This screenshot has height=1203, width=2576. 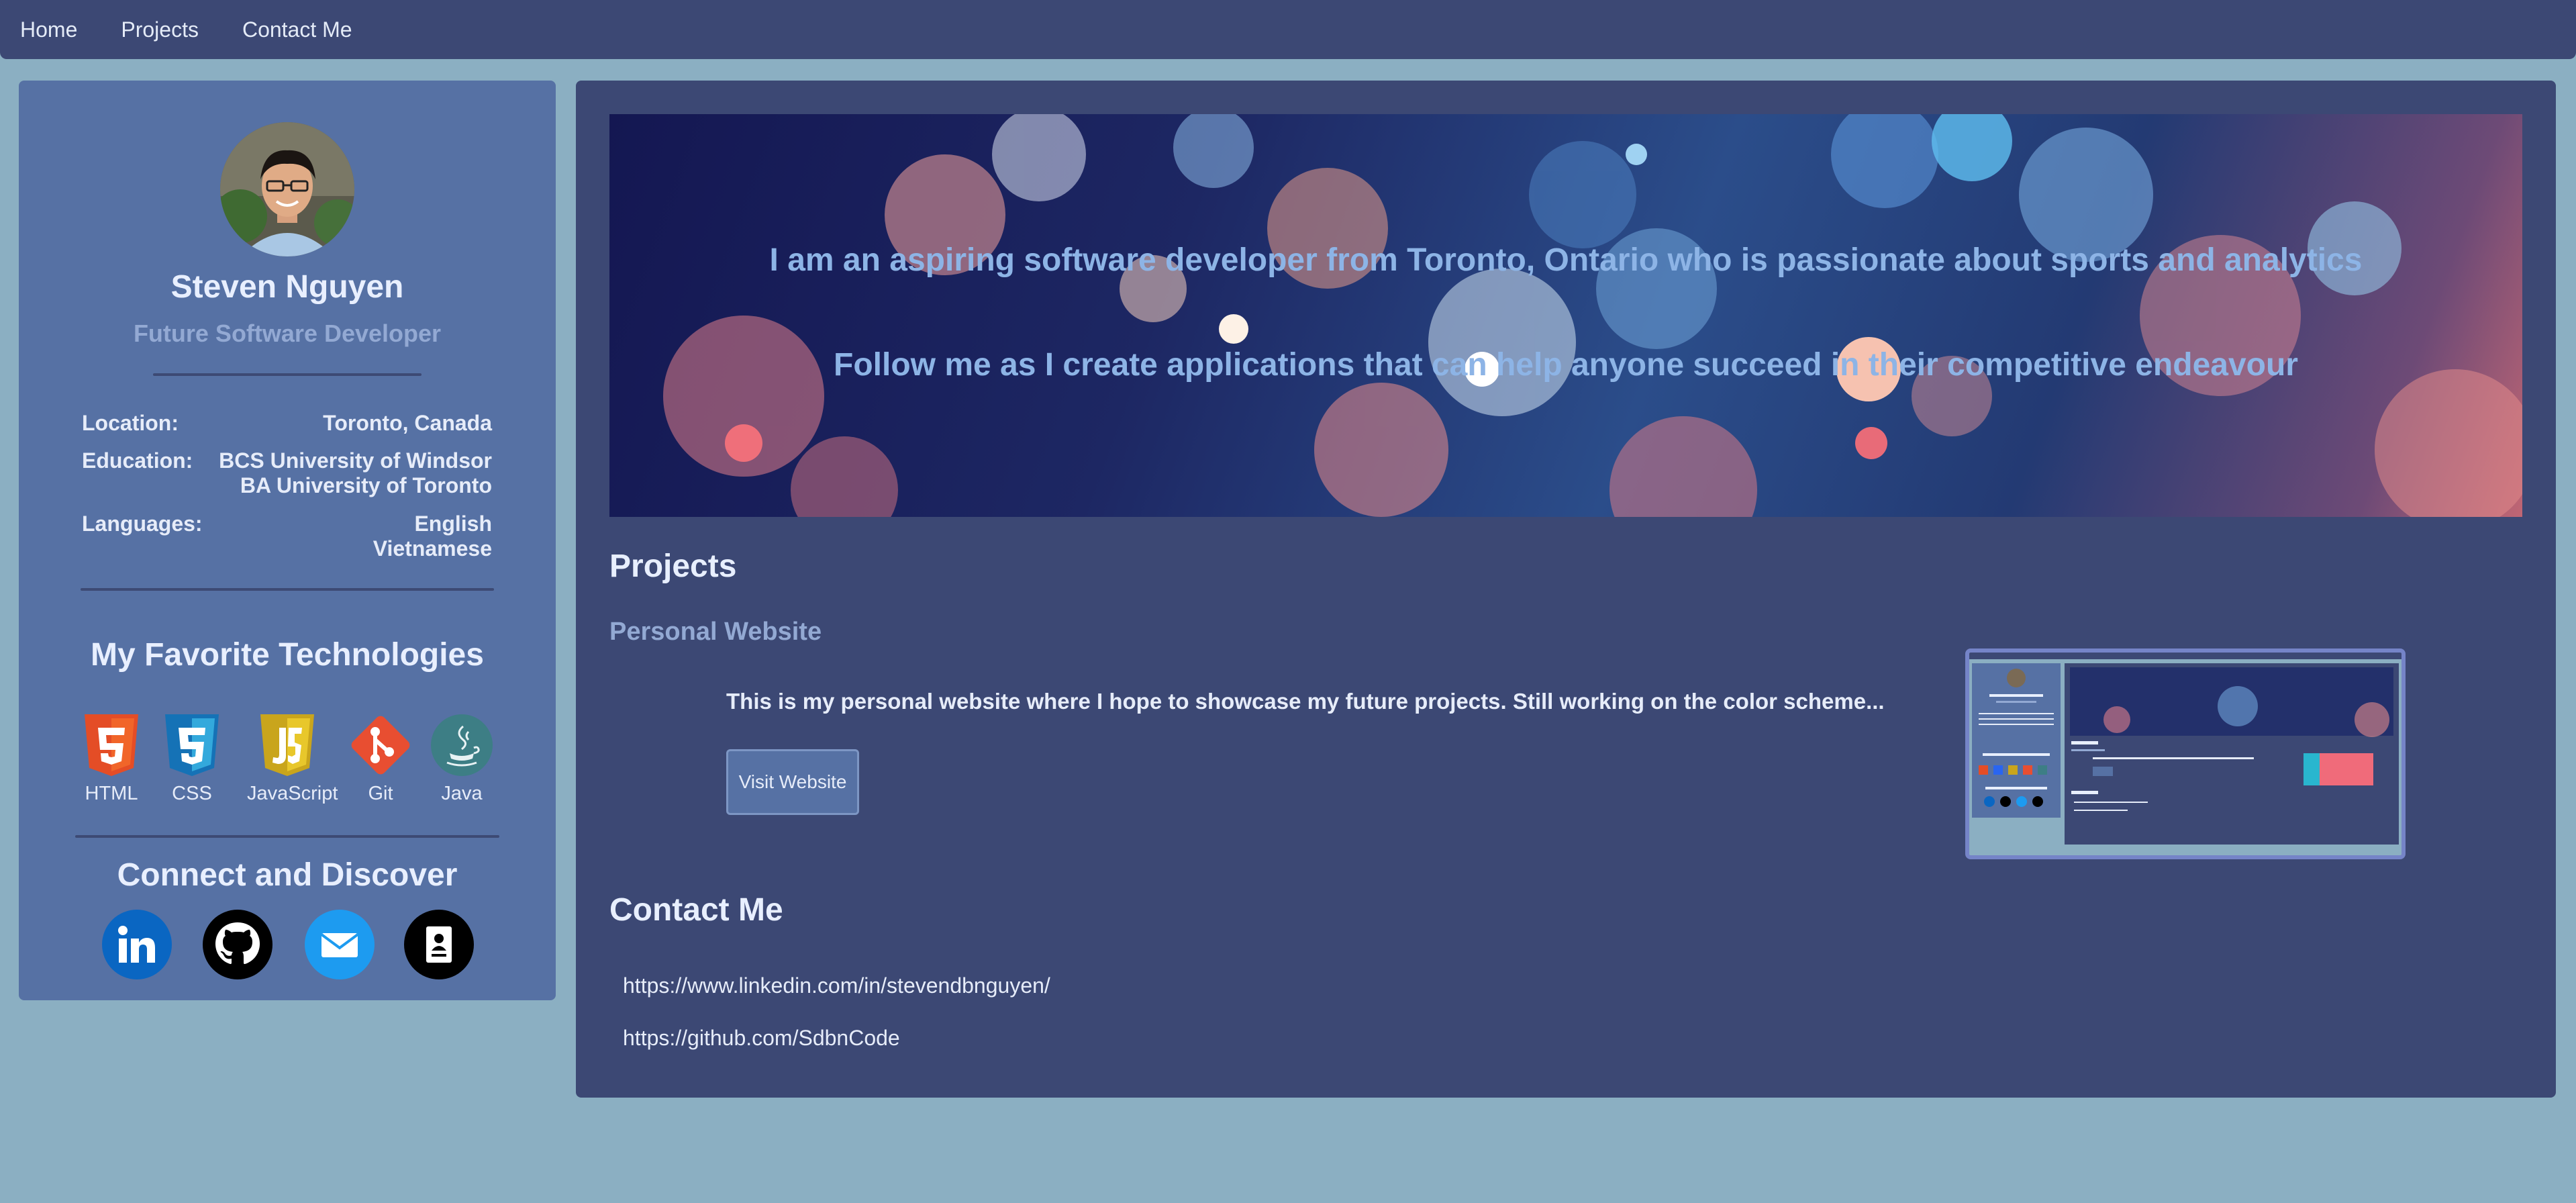 I want to click on project-thumbnail, so click(x=2185, y=754).